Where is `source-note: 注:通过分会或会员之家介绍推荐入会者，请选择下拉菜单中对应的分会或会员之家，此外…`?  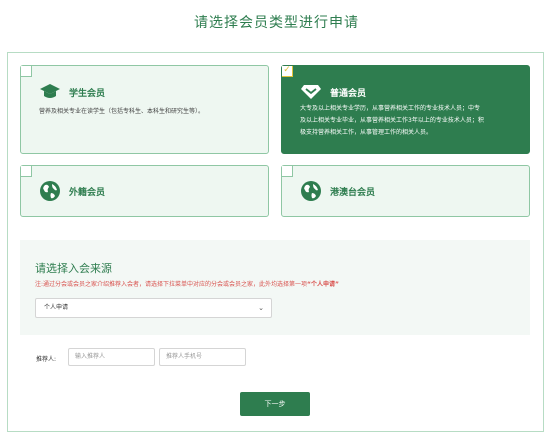 source-note: 注:通过分会或会员之家介绍推荐入会者，请选择下拉菜单中对应的分会或会员之家，此外… is located at coordinates (187, 284).